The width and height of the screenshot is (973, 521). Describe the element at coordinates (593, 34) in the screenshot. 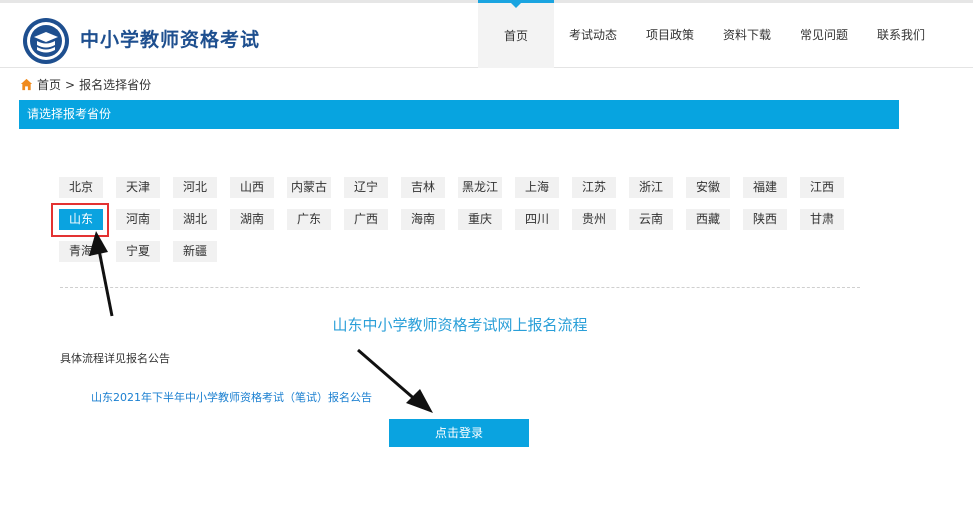

I see `nav-item-exam-news: 考试动态` at that location.